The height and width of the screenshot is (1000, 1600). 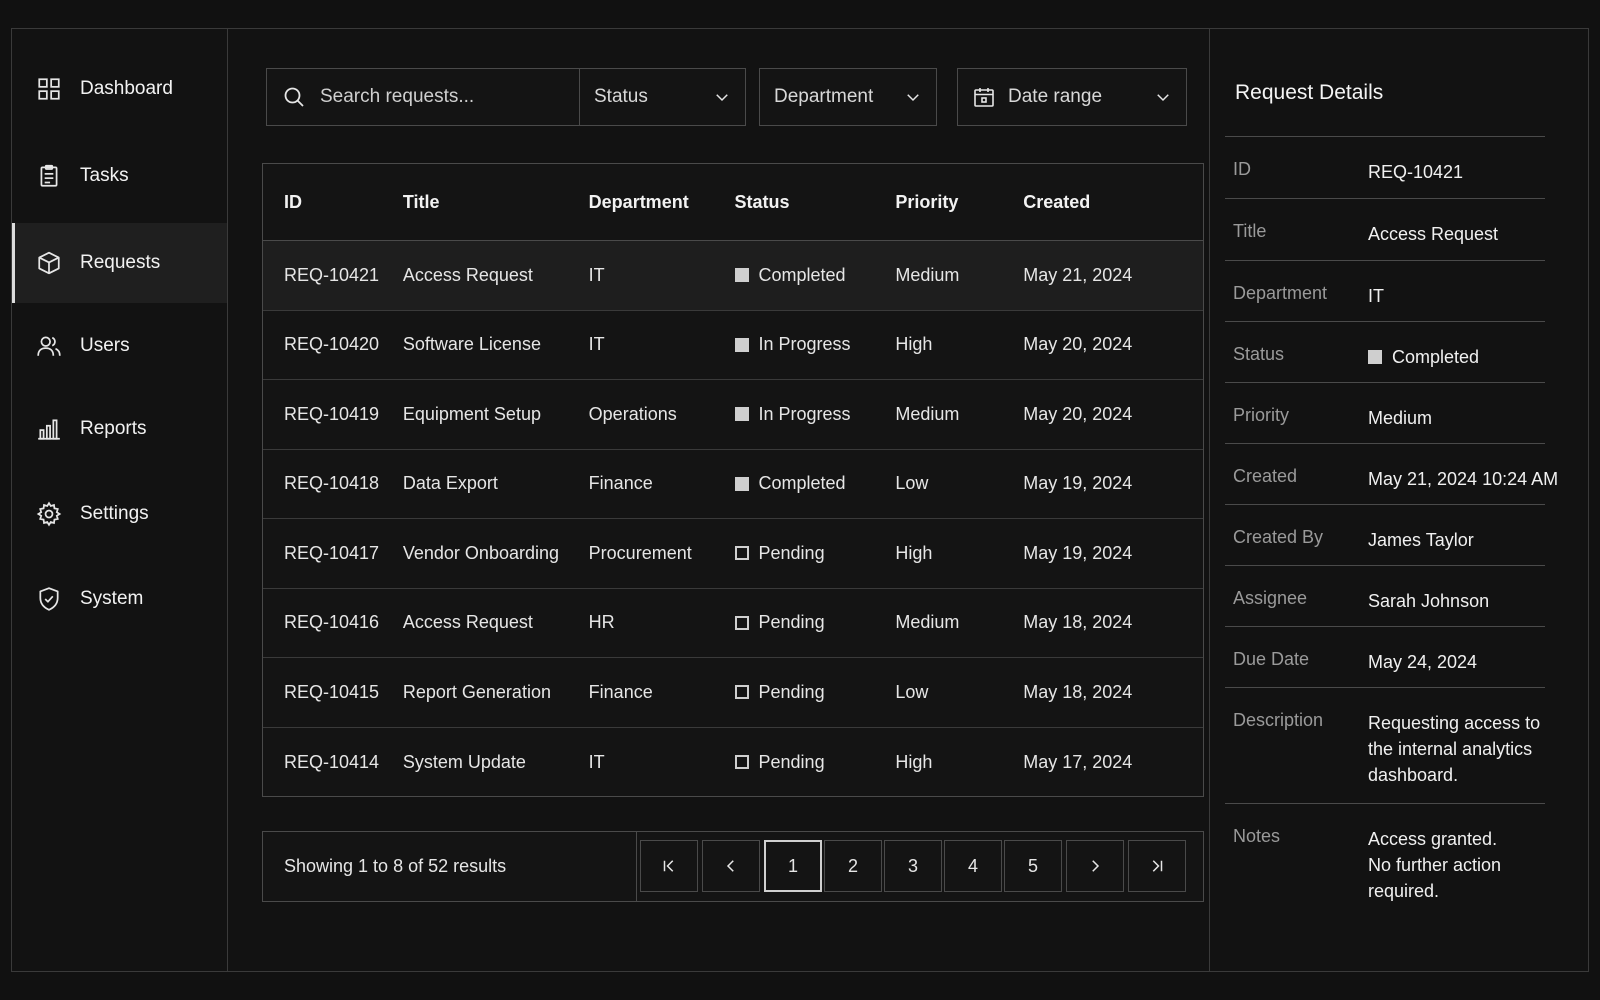 I want to click on status-label: Pending, so click(x=791, y=552).